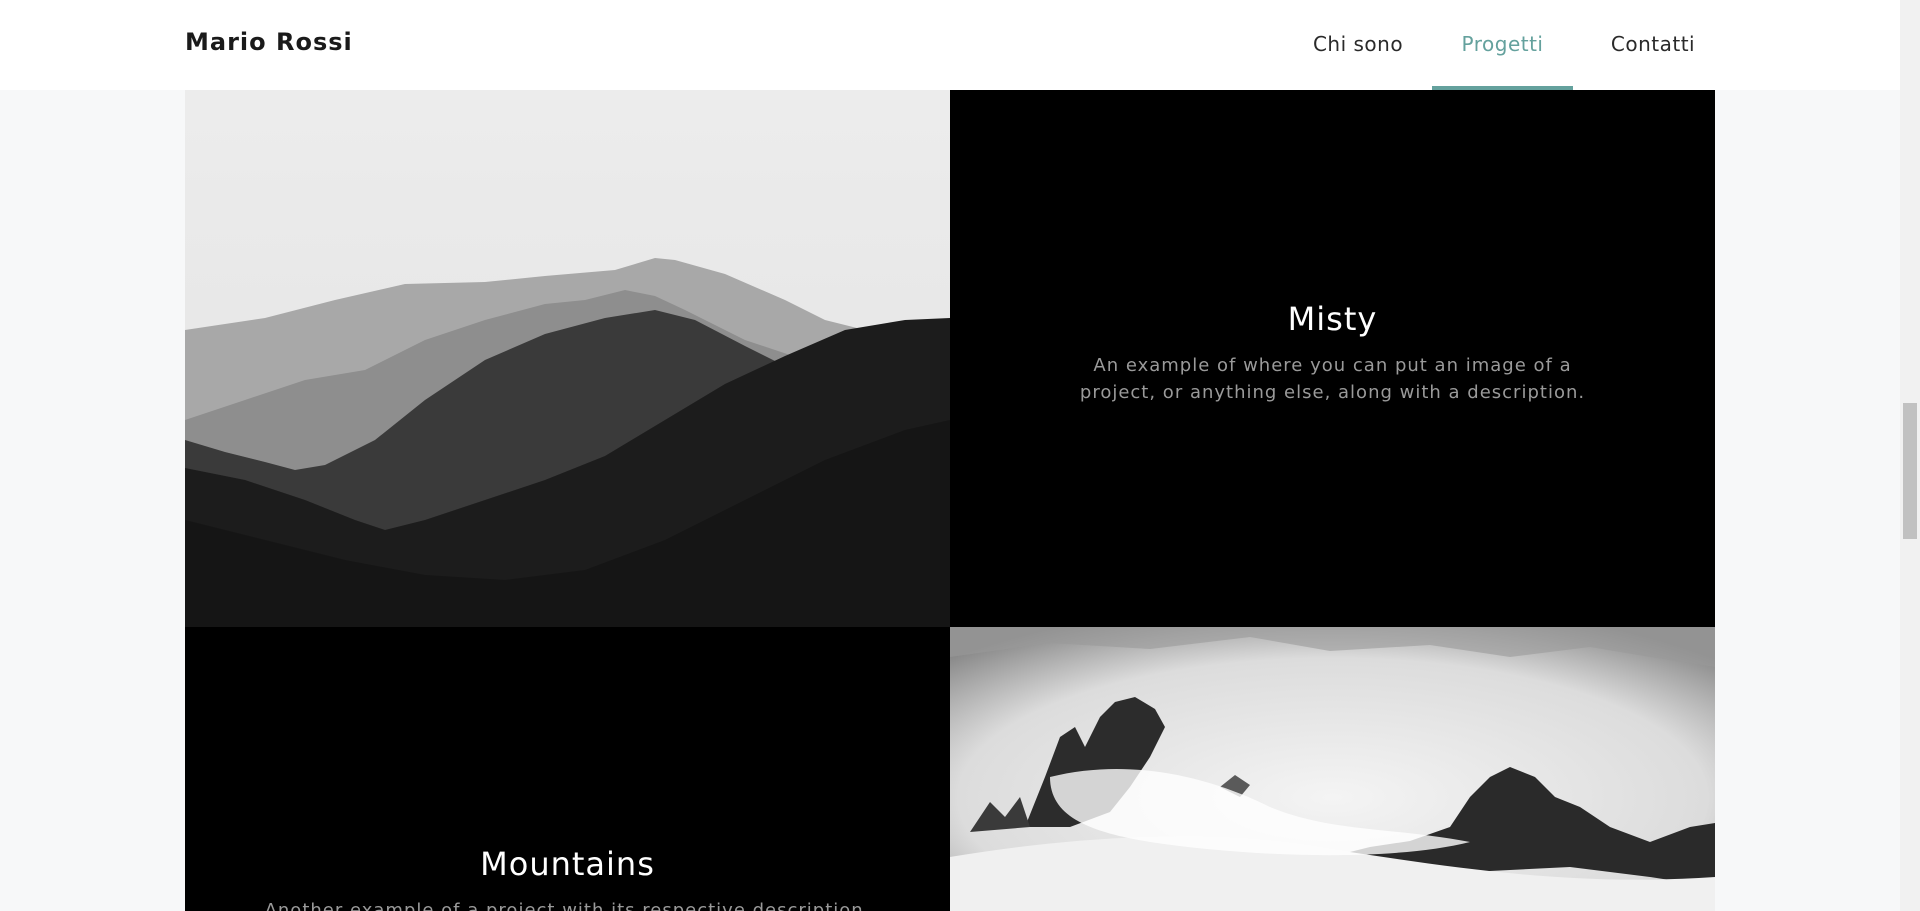 The image size is (1920, 911). I want to click on misty-title: Misty, so click(1332, 319).